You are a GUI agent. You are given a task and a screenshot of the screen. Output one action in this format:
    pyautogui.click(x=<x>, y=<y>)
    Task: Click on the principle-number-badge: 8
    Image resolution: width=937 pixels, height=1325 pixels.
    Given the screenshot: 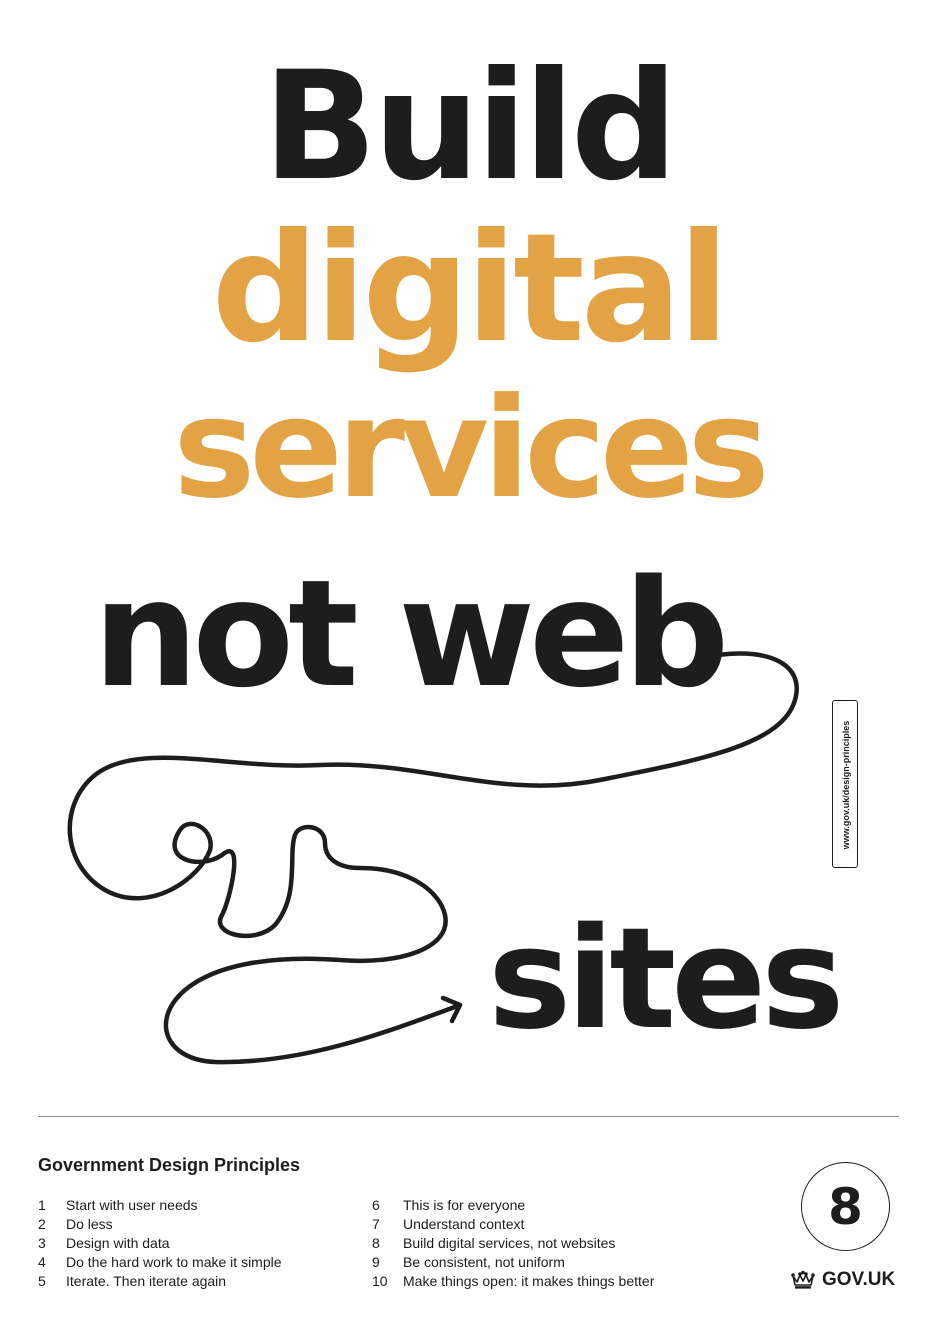 What is the action you would take?
    pyautogui.click(x=845, y=1206)
    